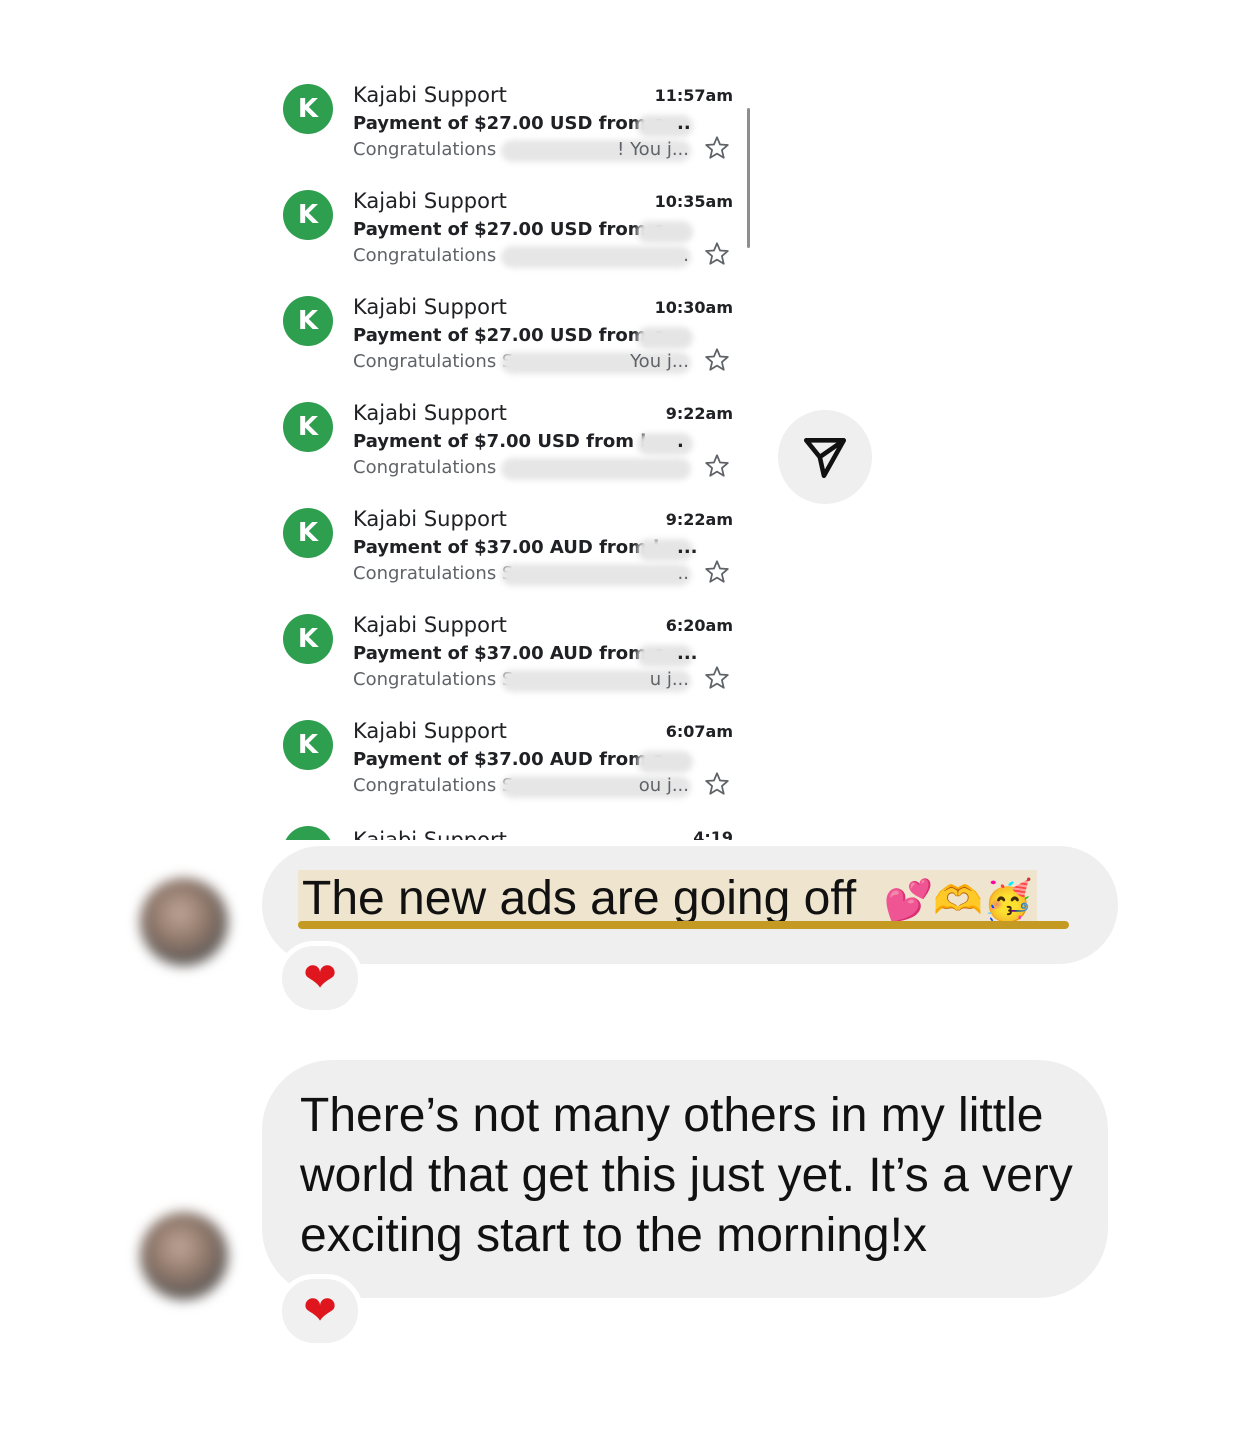  Describe the element at coordinates (683, 925) in the screenshot. I see `highlight-underline` at that location.